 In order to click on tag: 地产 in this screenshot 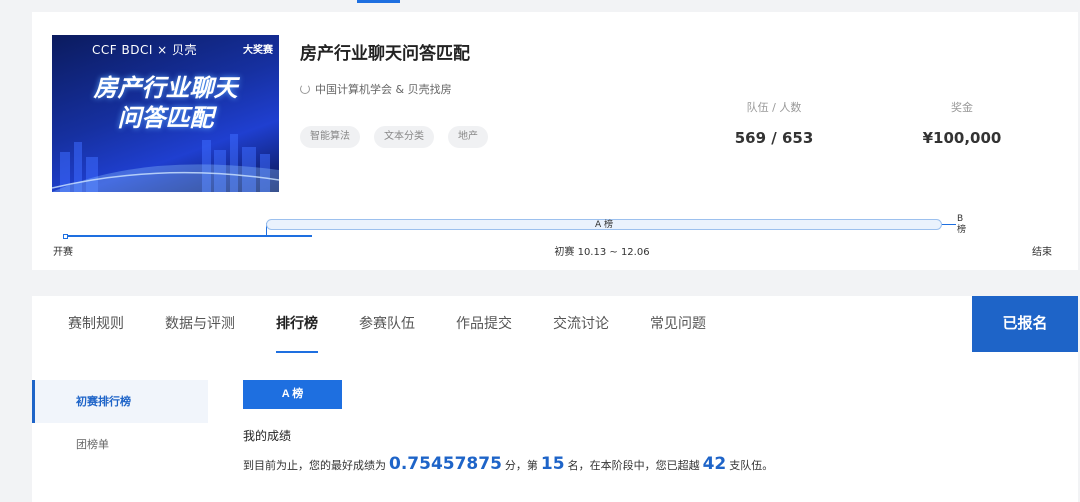, I will do `click(468, 137)`.